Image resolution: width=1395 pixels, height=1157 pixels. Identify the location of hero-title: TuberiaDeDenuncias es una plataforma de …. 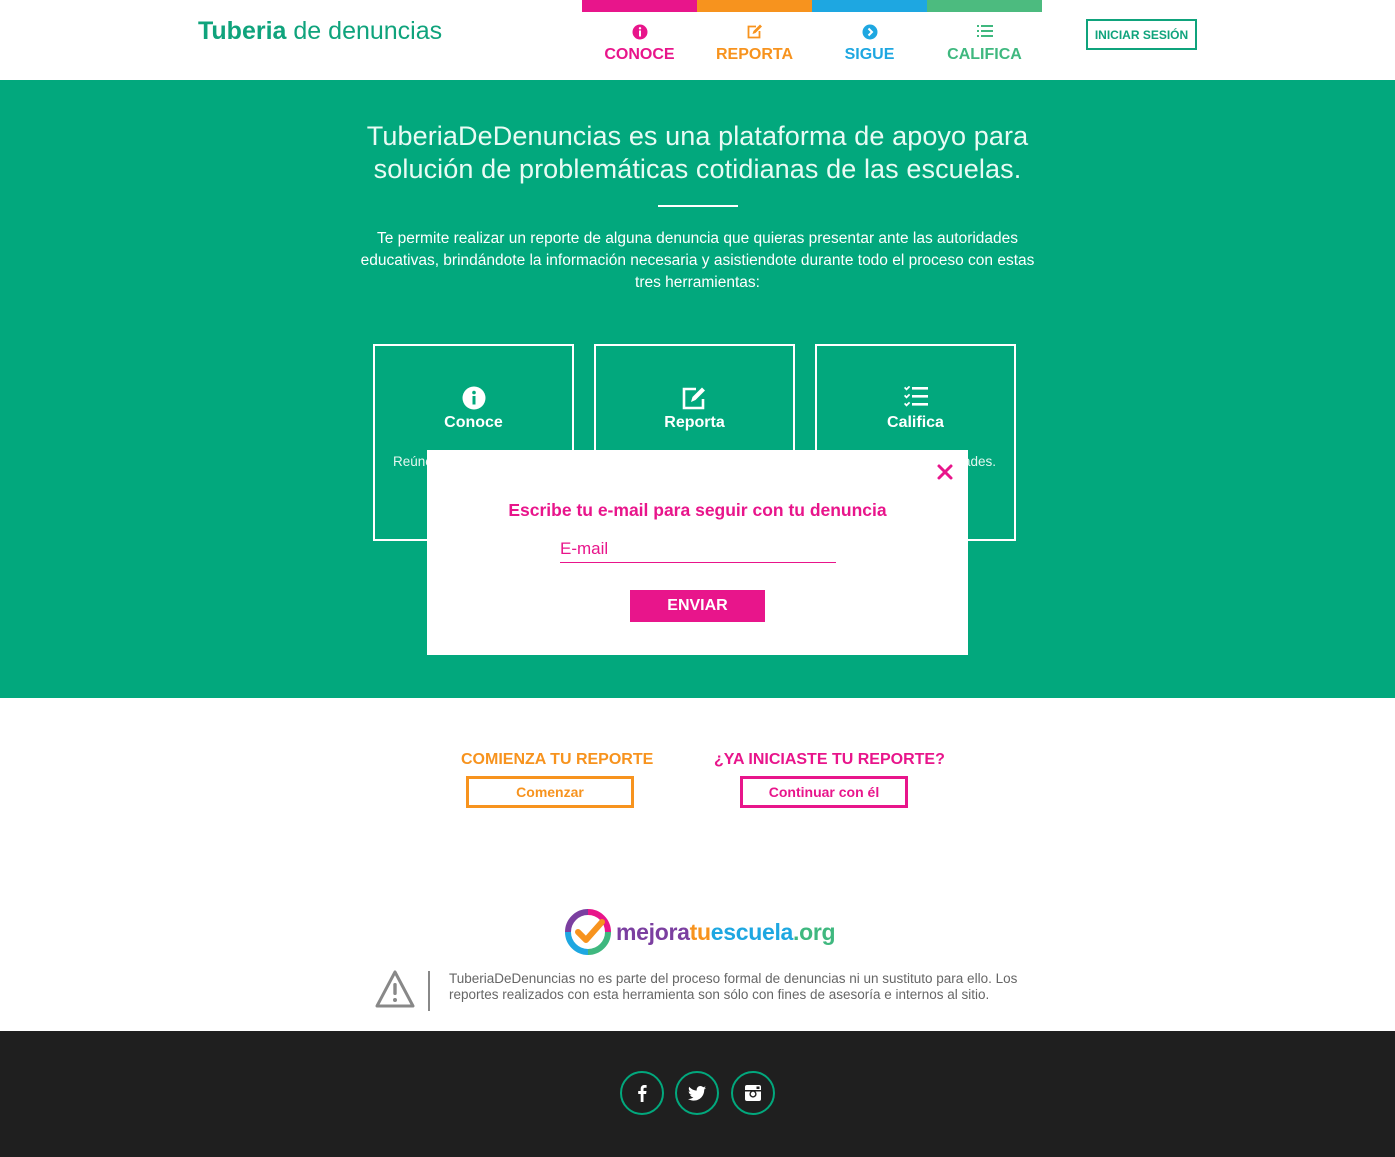
(697, 152).